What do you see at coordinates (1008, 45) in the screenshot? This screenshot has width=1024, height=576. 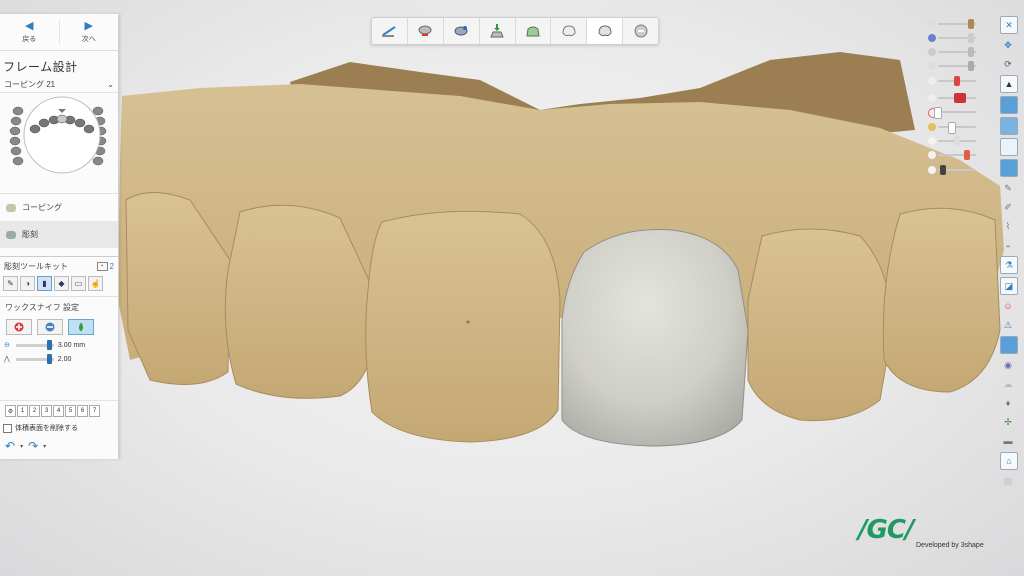 I see `pan-icon: ✥` at bounding box center [1008, 45].